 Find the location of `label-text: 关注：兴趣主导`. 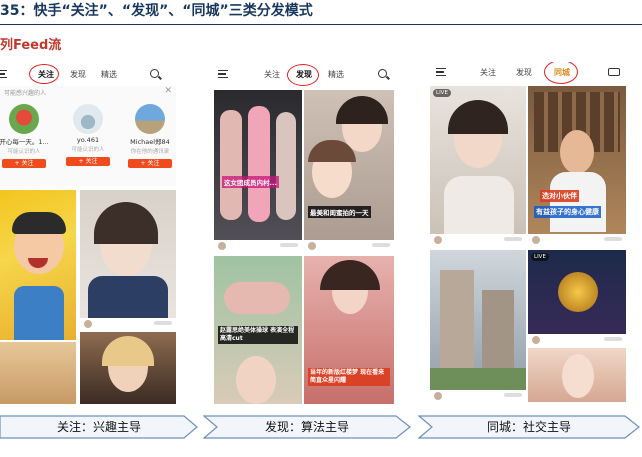

label-text: 关注：兴趣主导 is located at coordinates (98, 427).